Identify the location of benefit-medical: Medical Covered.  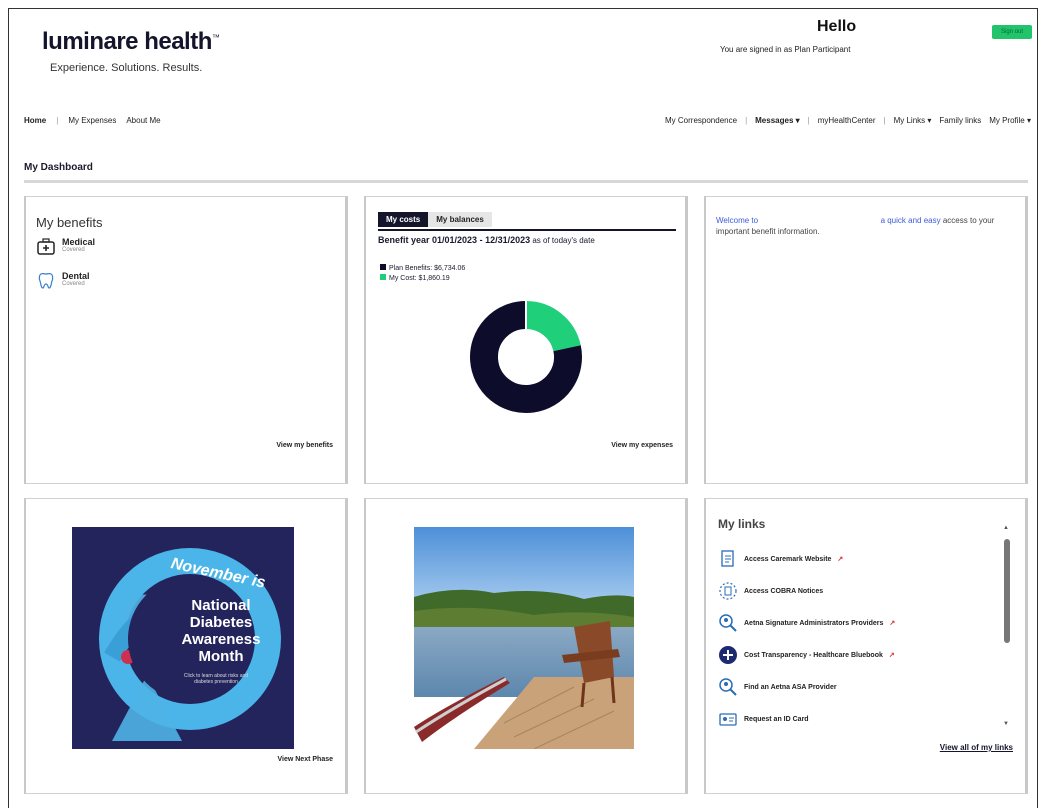
(65, 247).